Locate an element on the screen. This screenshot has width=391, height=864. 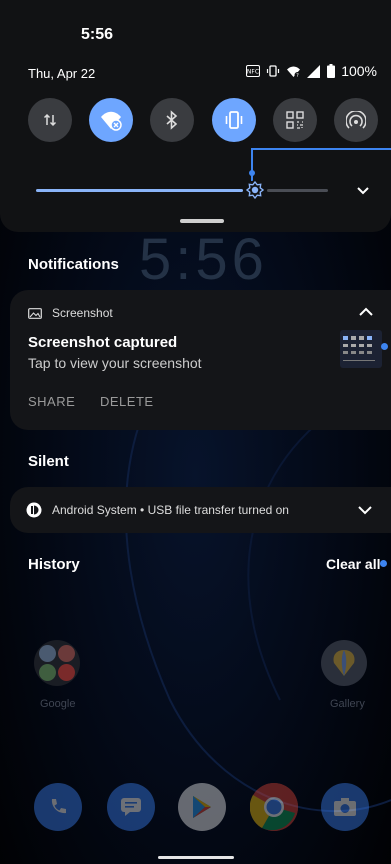
notifications-header: Notifications is located at coordinates (73, 264).